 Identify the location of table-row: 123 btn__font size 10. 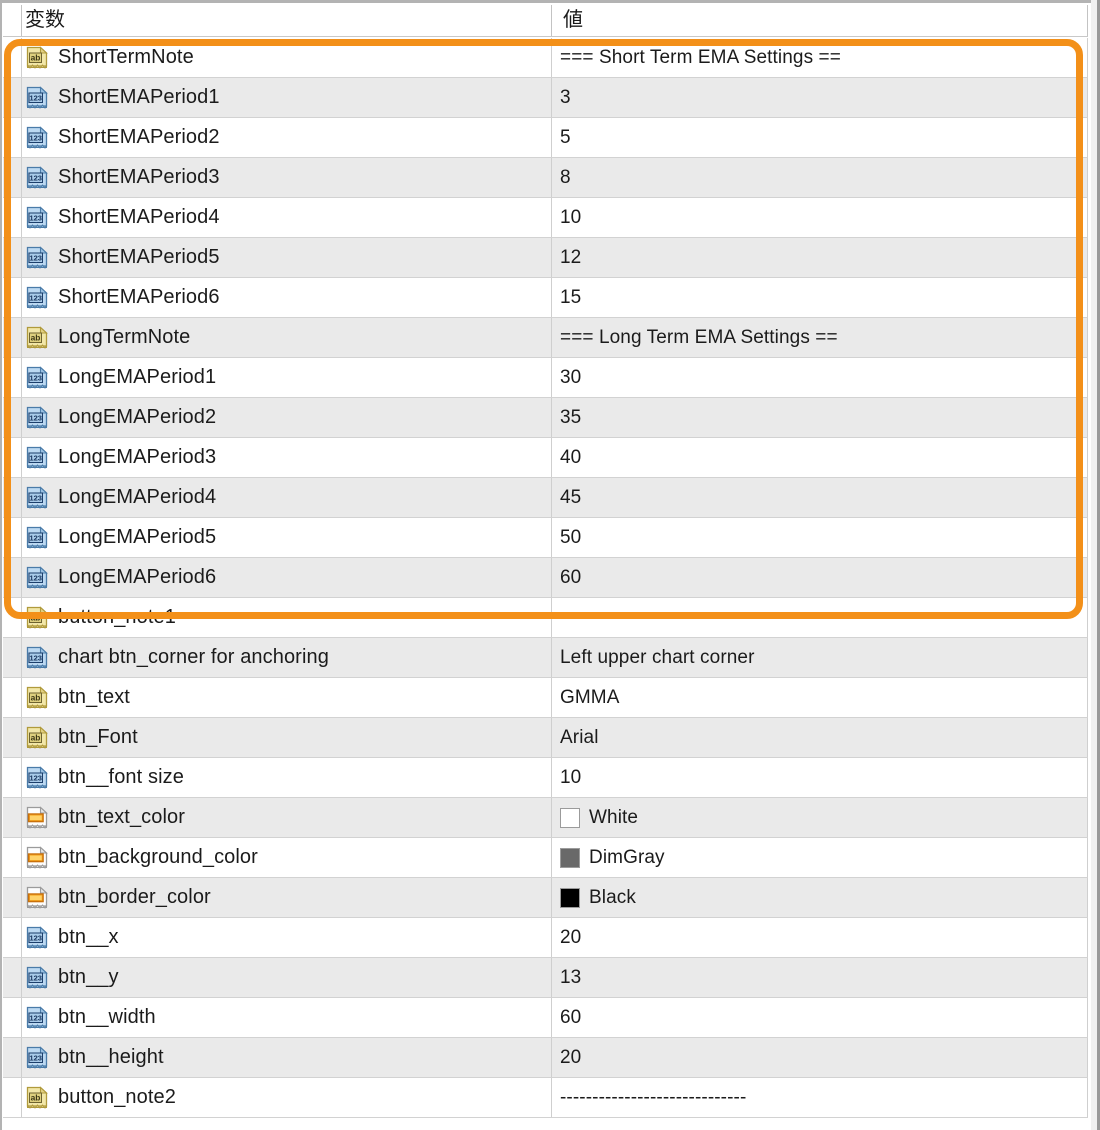
(545, 778).